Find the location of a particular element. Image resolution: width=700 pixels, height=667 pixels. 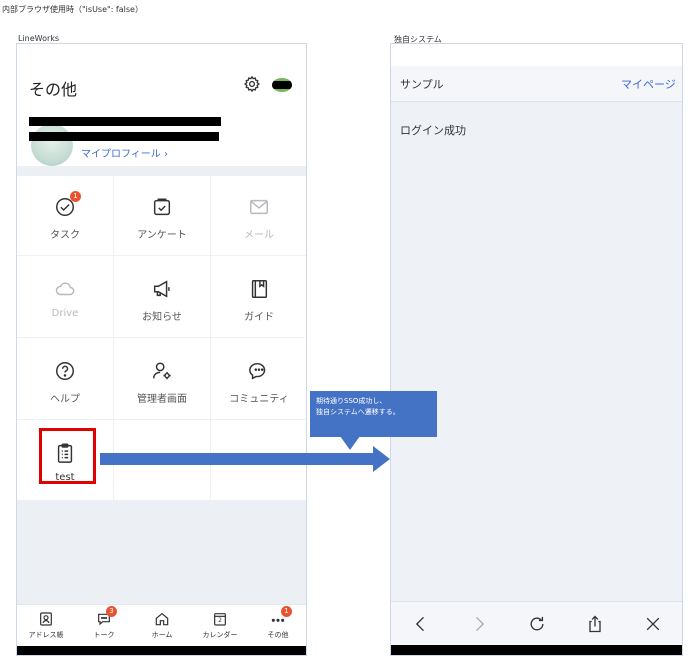

grid-item-admin: 管理者画面 is located at coordinates (162, 379).